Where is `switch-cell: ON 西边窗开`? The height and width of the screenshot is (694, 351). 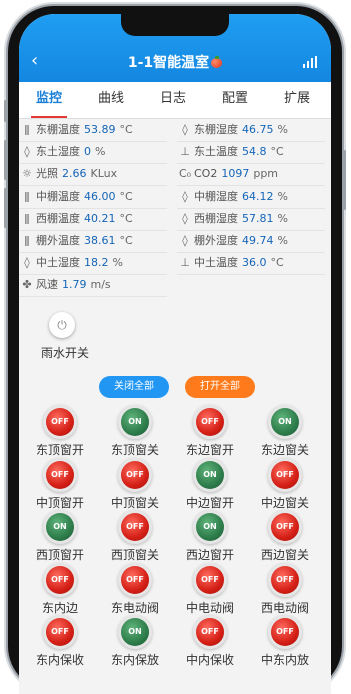
switch-cell: ON 西边窗开 is located at coordinates (210, 539).